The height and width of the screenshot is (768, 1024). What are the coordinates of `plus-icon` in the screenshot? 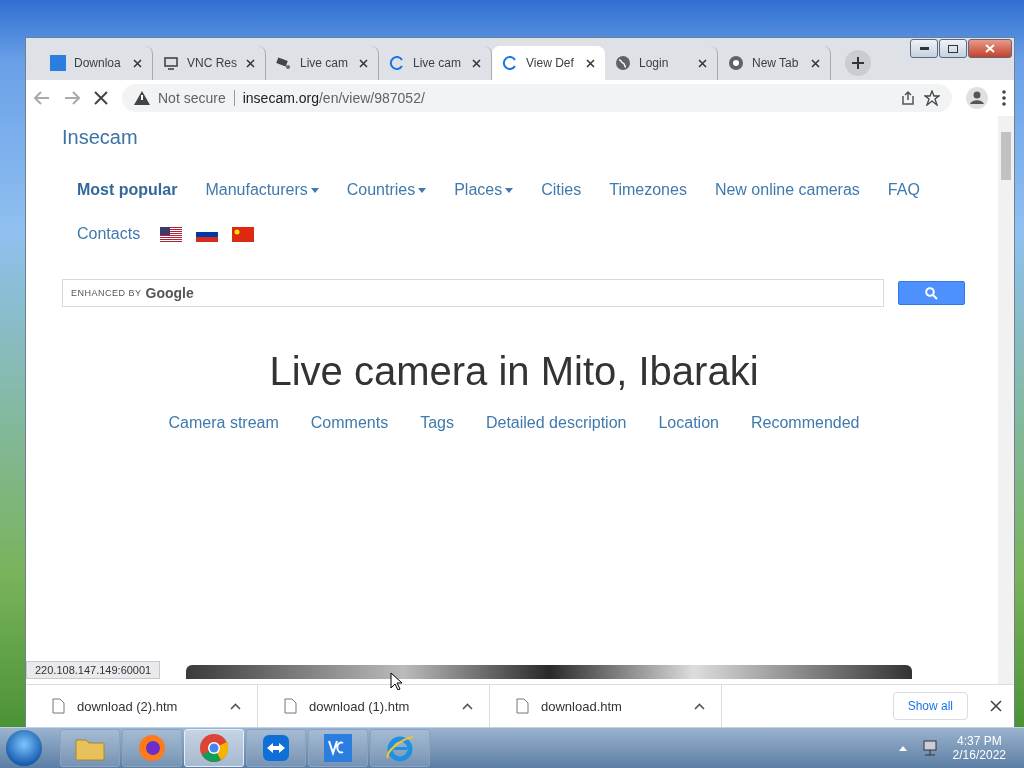 It's located at (858, 63).